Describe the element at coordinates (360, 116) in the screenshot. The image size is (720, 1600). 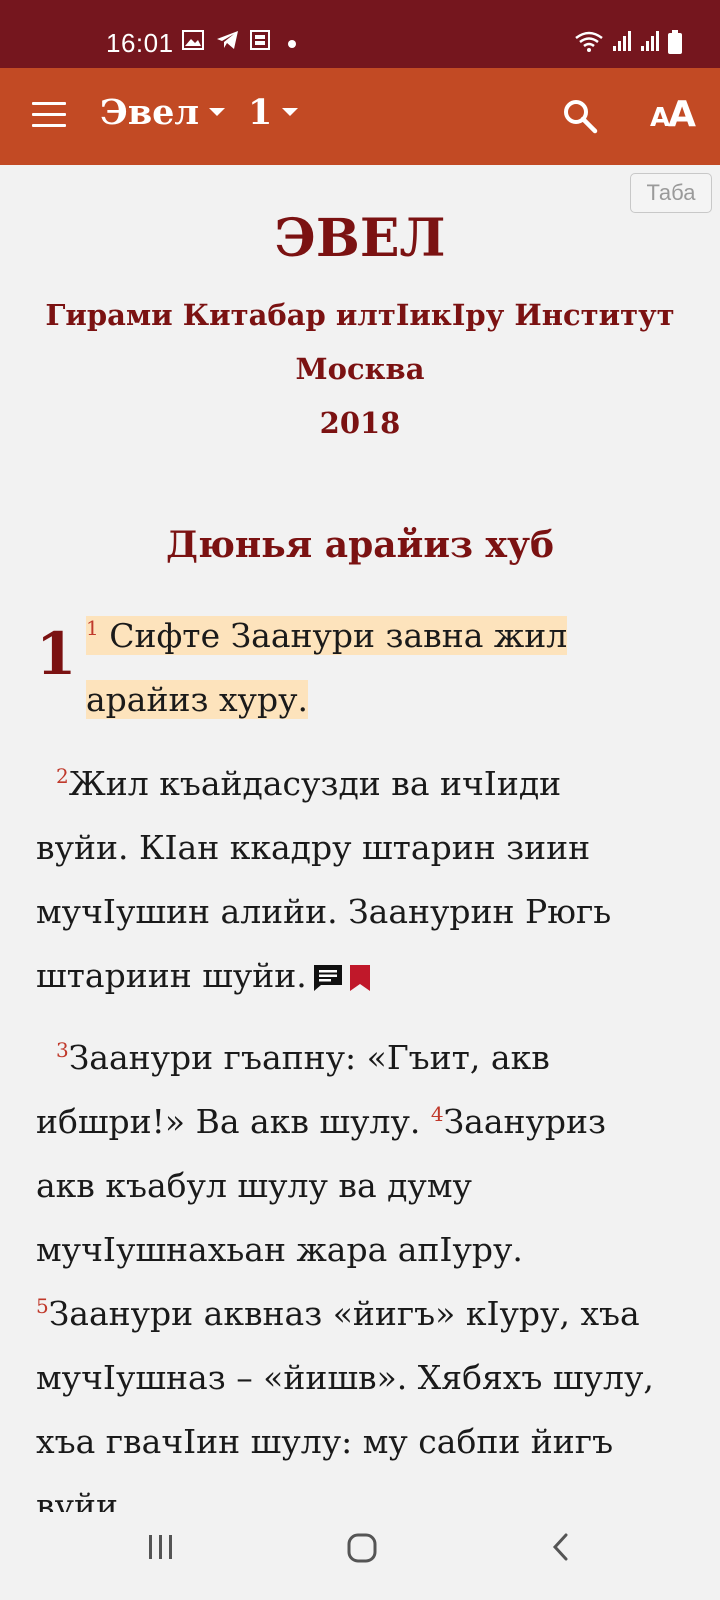
I see `app-bar: Эвел 1 AA` at that location.